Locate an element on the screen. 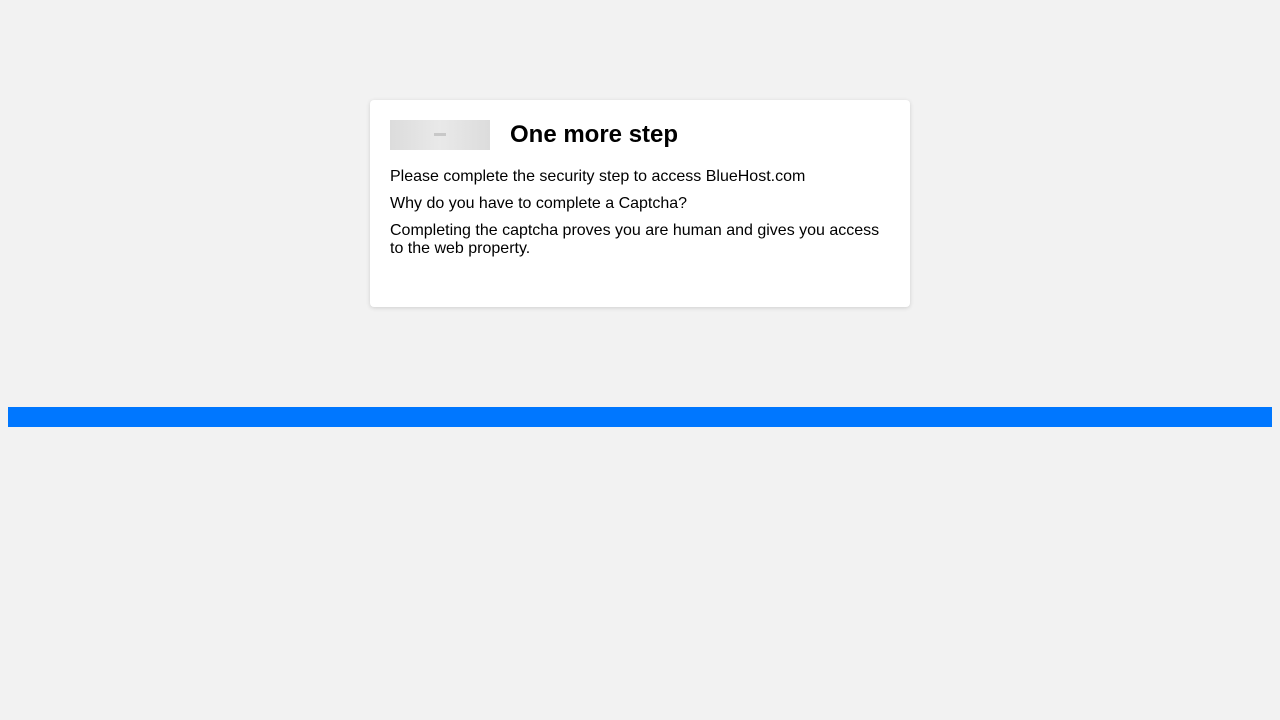 The height and width of the screenshot is (720, 1280). card-header: One more step is located at coordinates (640, 135).